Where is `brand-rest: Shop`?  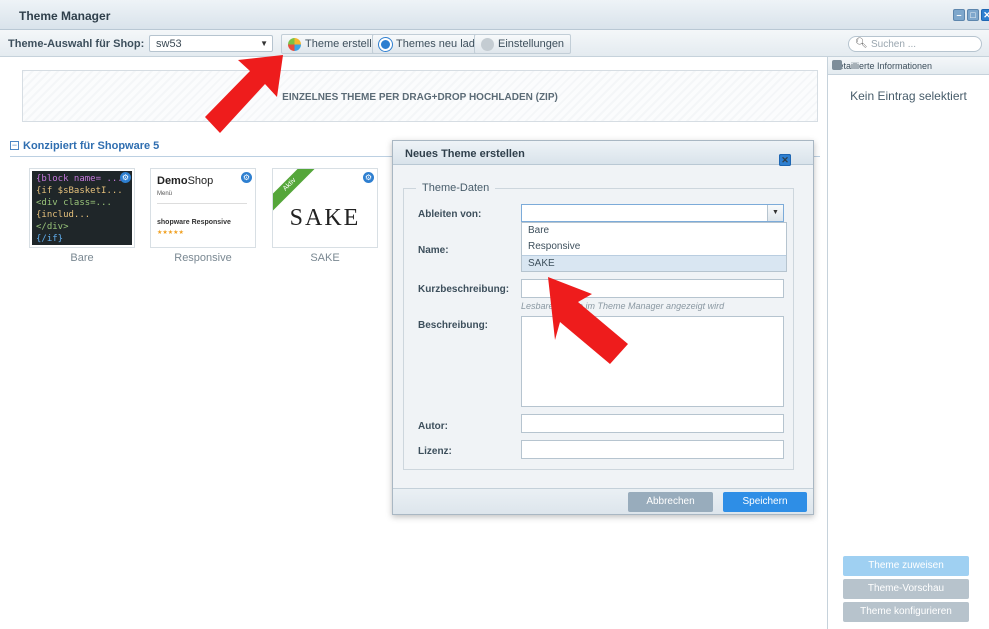 brand-rest: Shop is located at coordinates (200, 181).